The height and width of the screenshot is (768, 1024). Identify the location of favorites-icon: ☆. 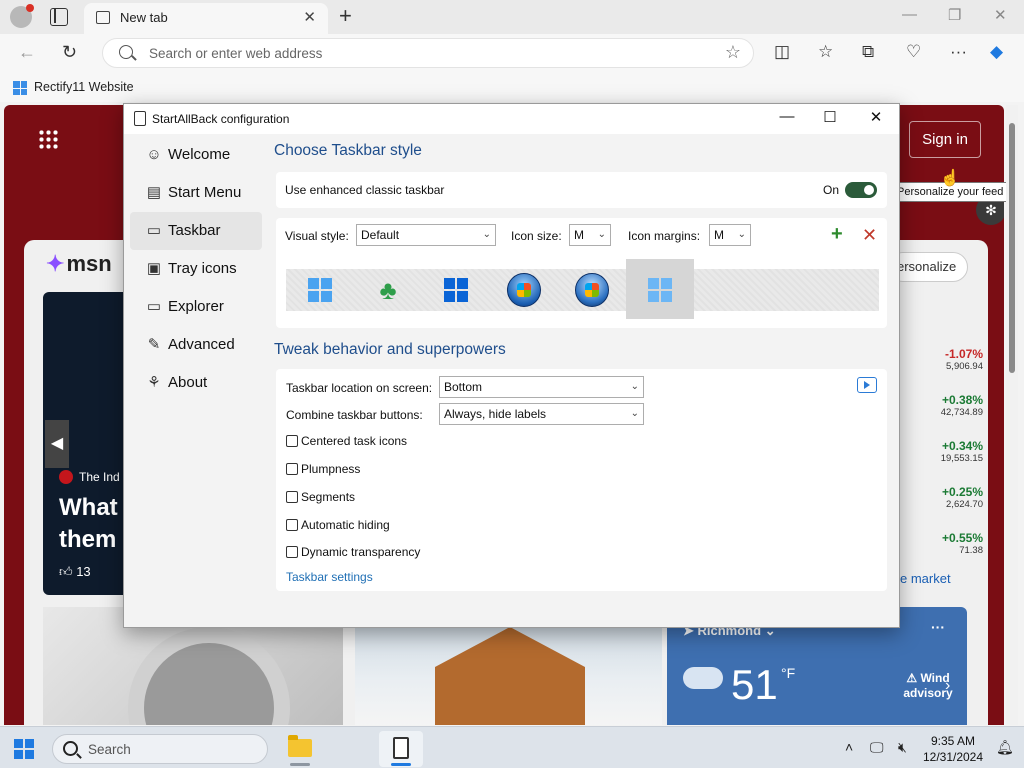
(825, 52).